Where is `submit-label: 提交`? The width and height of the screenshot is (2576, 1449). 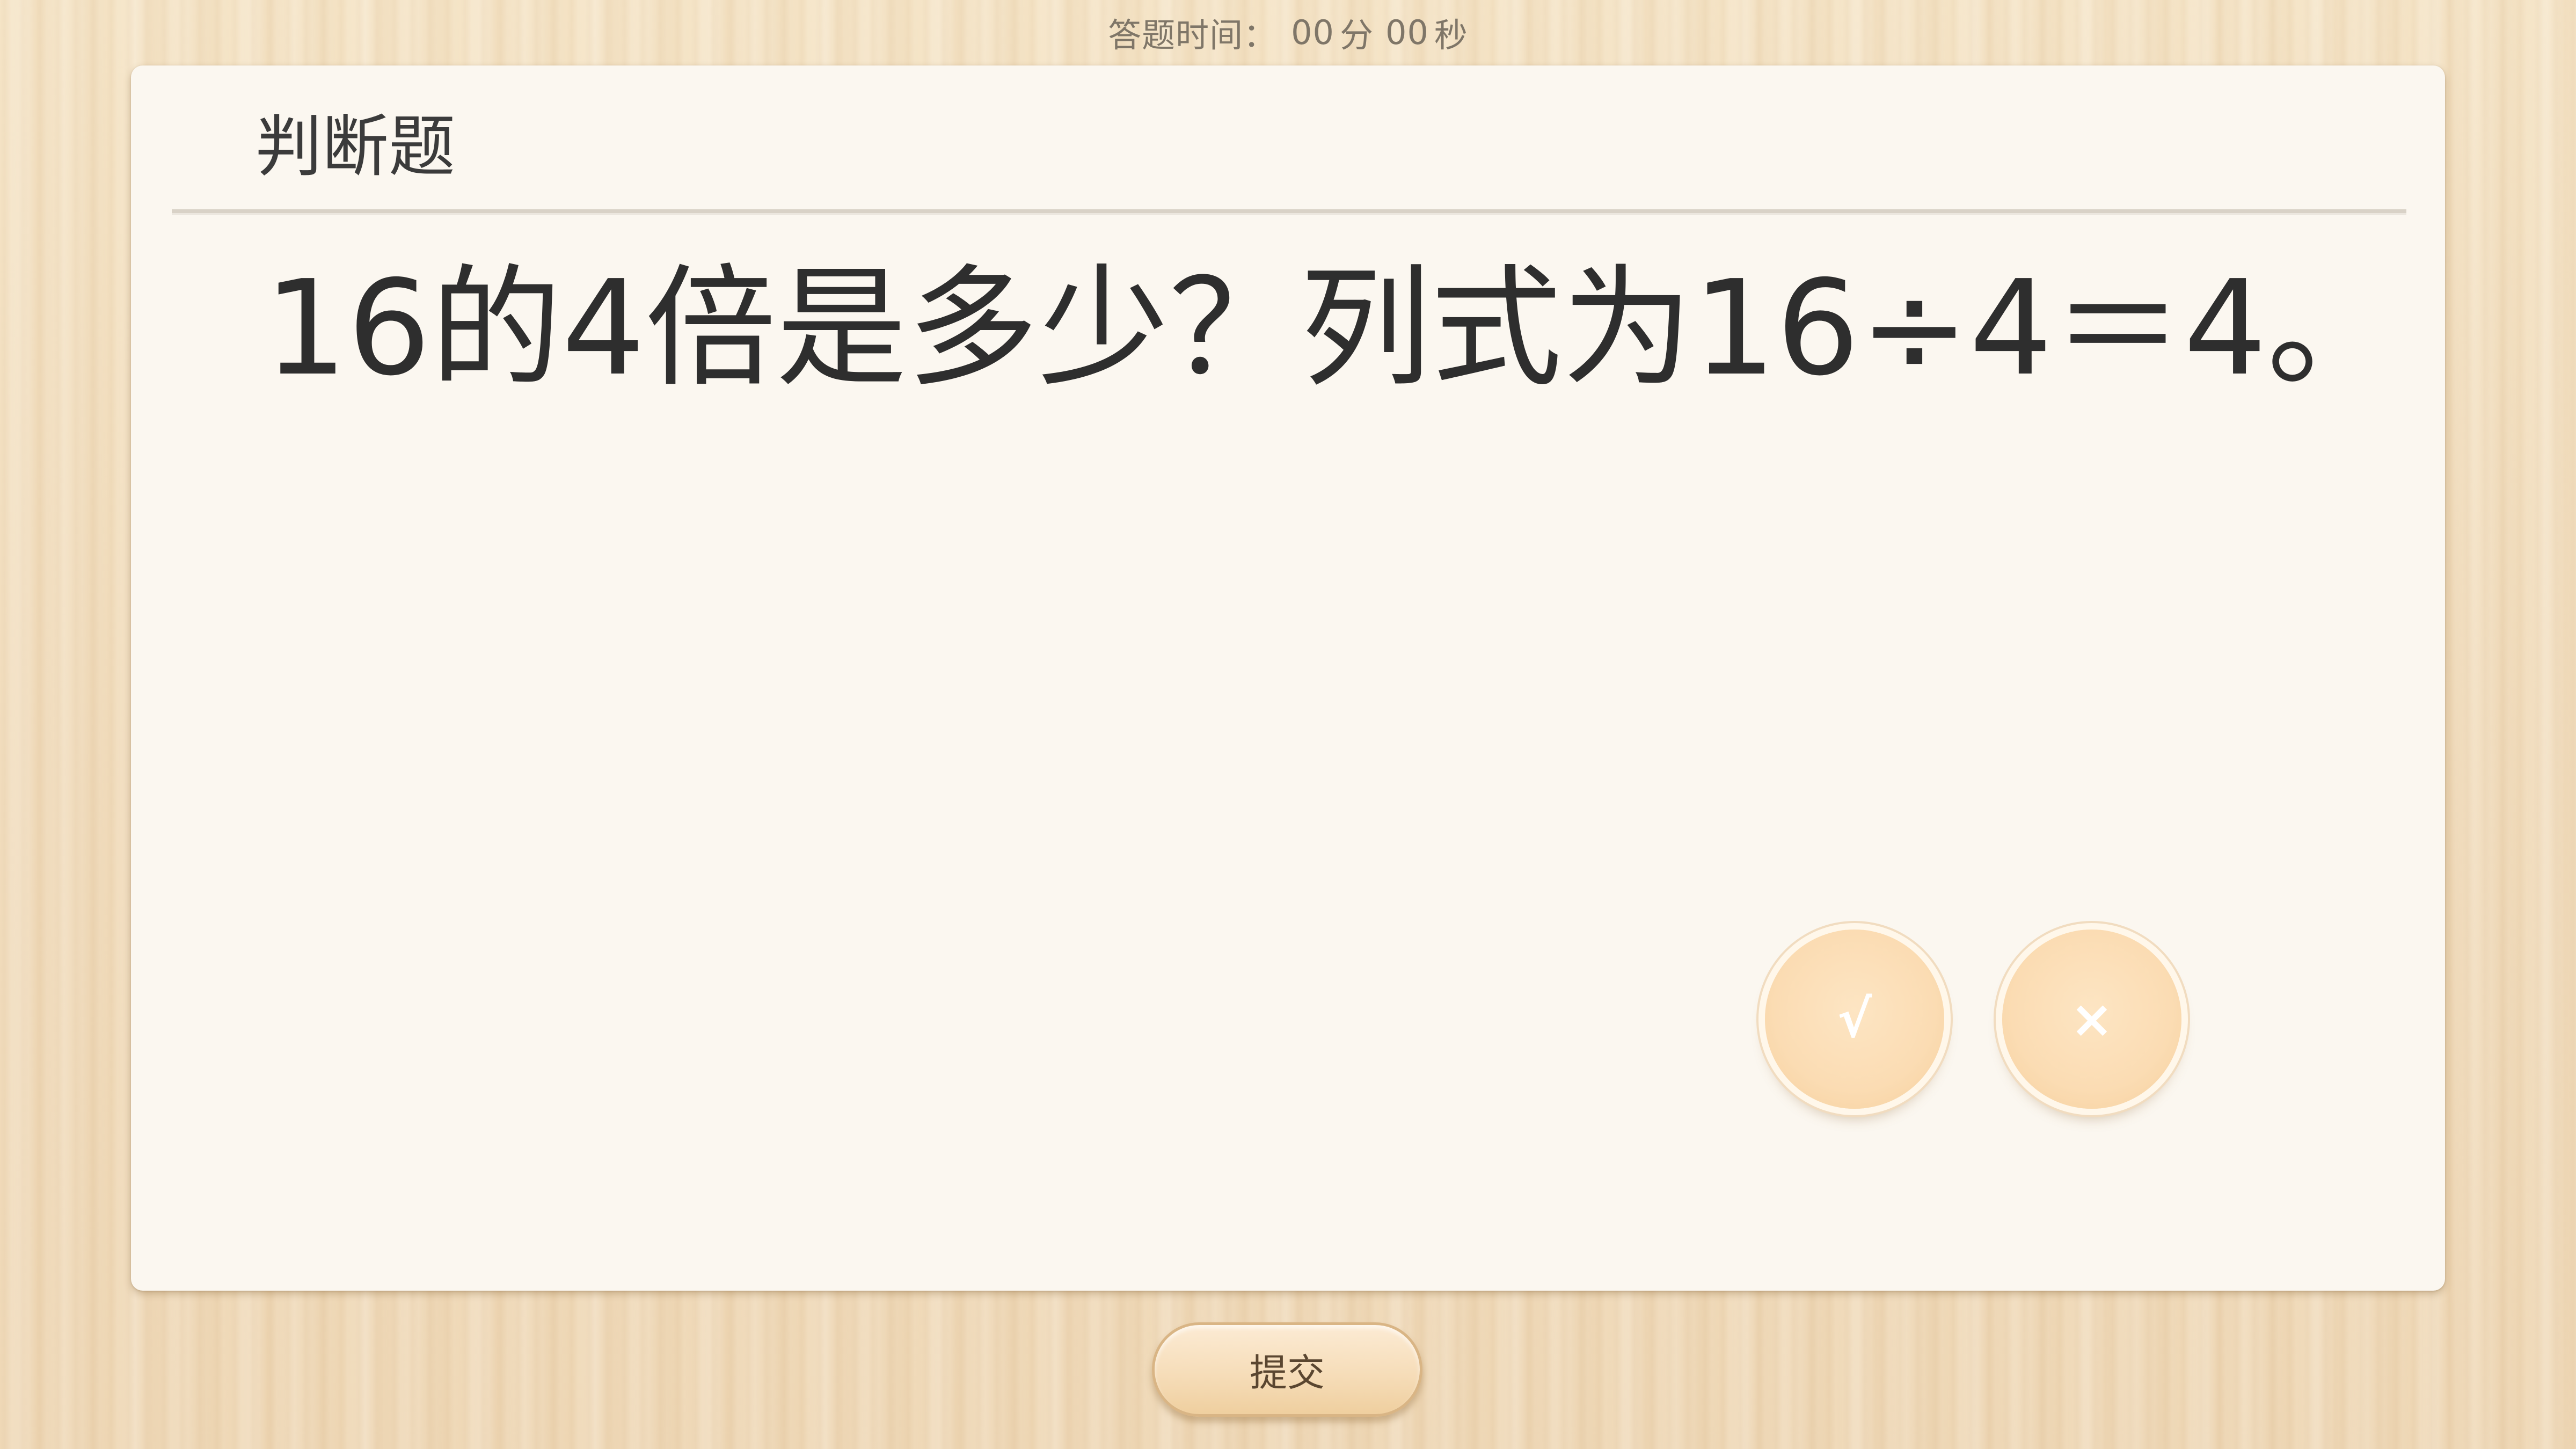 submit-label: 提交 is located at coordinates (1287, 1372).